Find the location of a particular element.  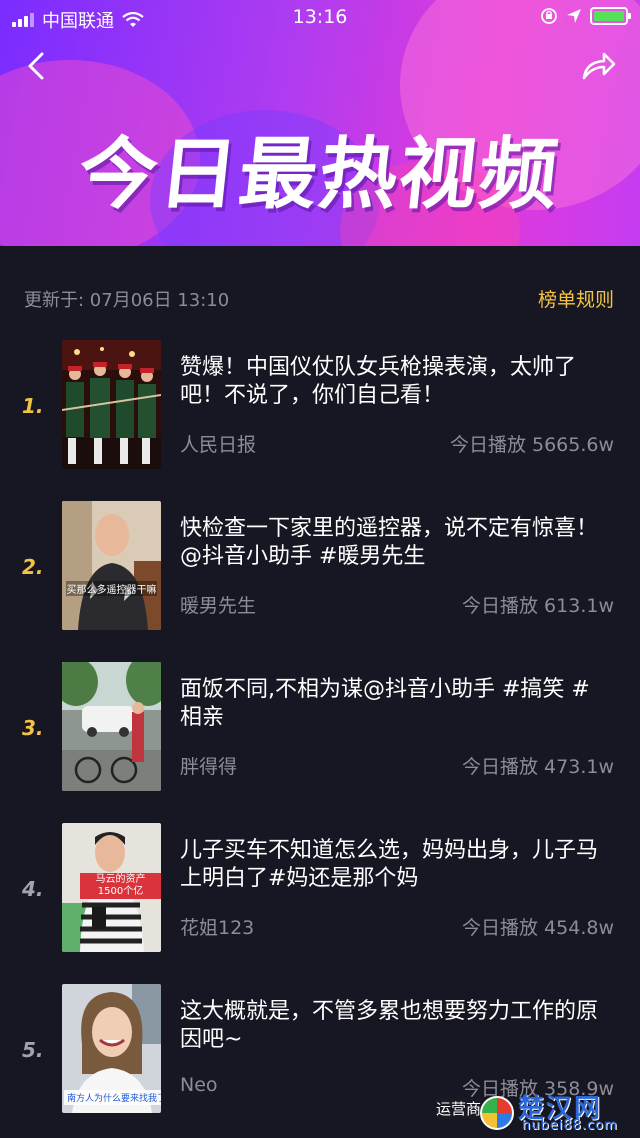

video-author: Neo is located at coordinates (199, 1085).